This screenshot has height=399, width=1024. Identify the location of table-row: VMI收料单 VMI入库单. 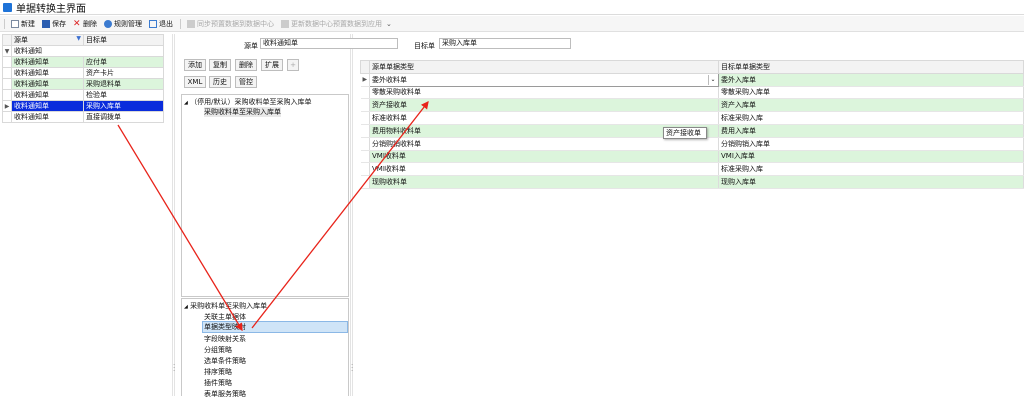
(692, 157).